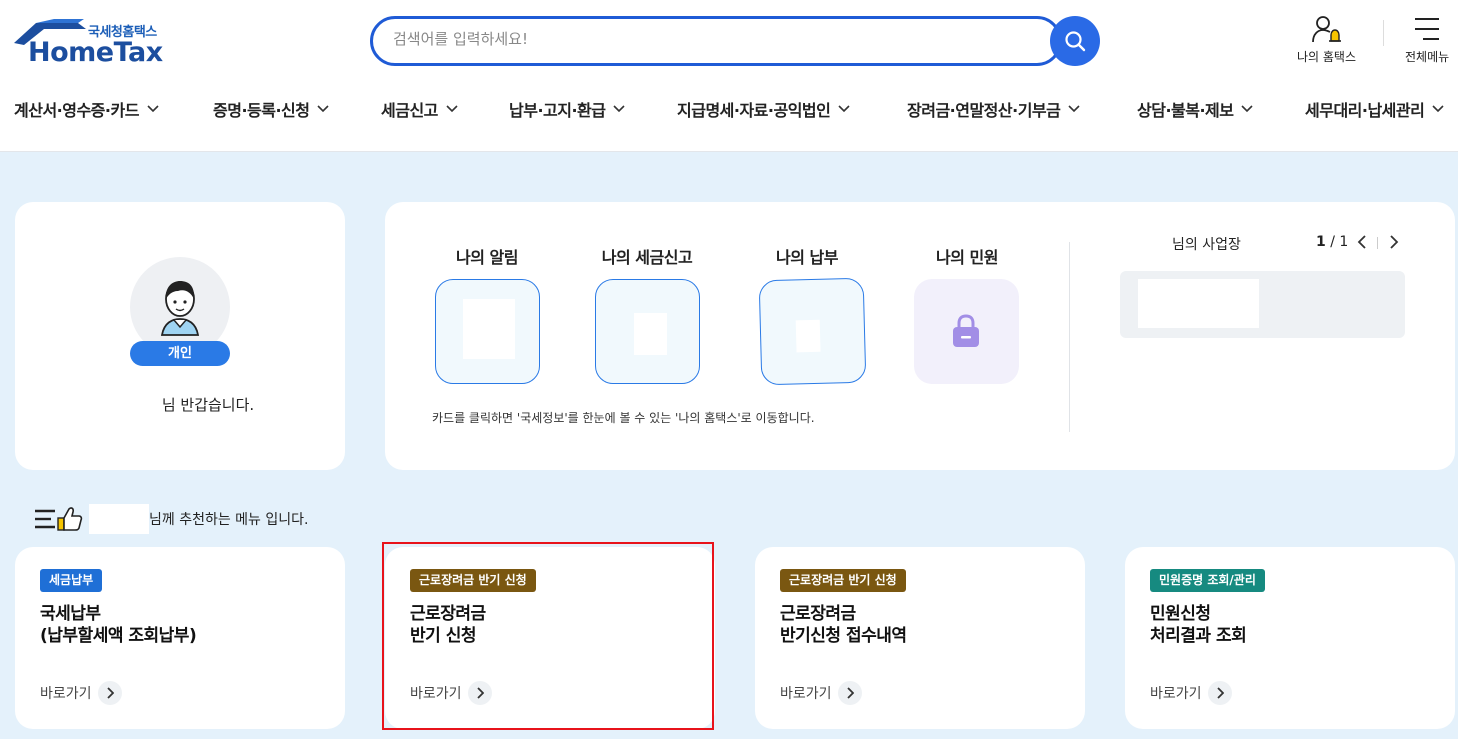  I want to click on my-item-label-wrap: 나의 납부, so click(807, 256).